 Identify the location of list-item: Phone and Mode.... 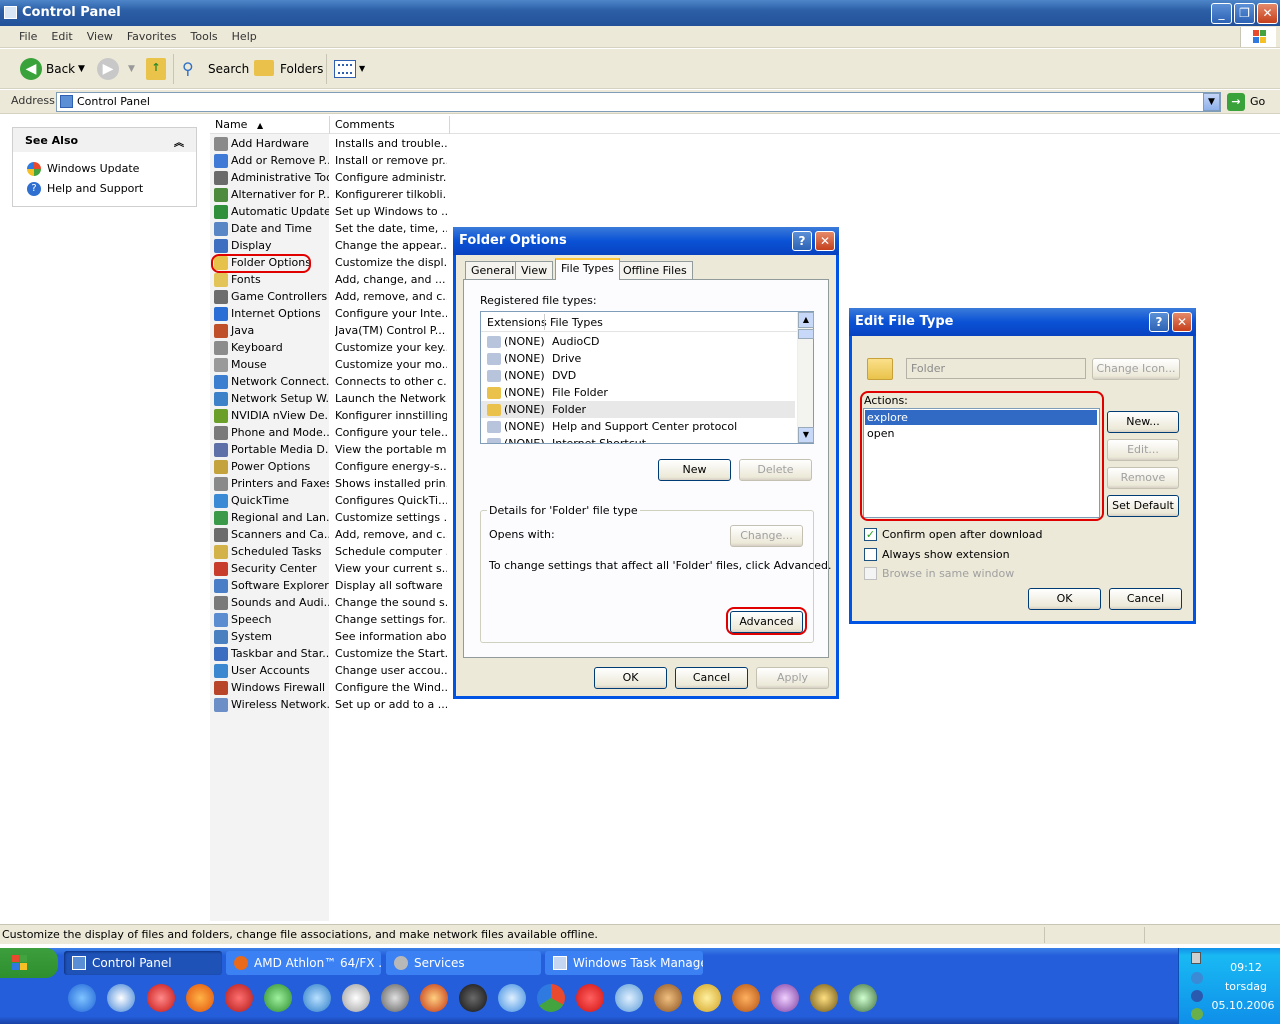
(271, 432).